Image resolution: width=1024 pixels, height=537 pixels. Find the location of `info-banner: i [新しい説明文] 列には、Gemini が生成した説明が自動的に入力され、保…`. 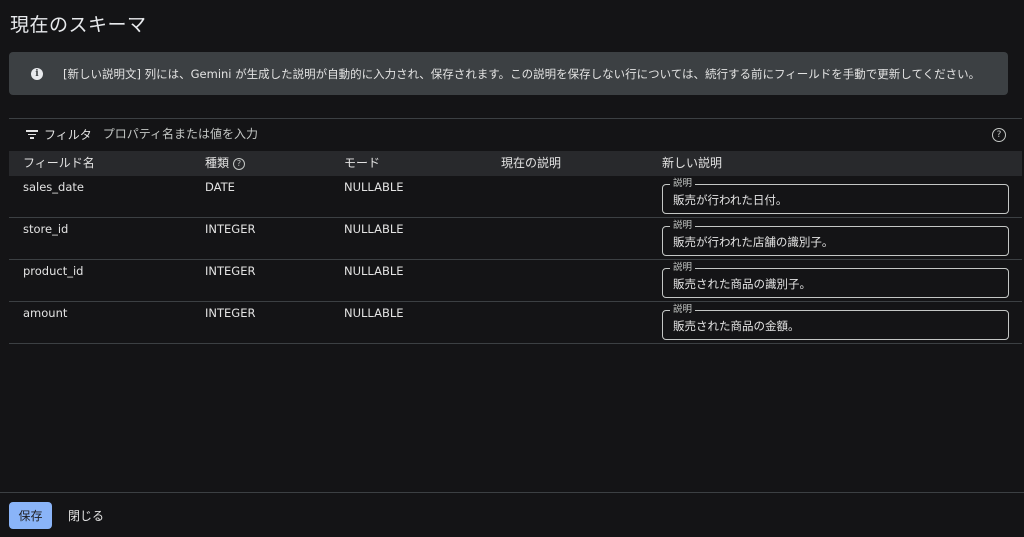

info-banner: i [新しい説明文] 列には、Gemini が生成した説明が自動的に入力され、保… is located at coordinates (508, 73).